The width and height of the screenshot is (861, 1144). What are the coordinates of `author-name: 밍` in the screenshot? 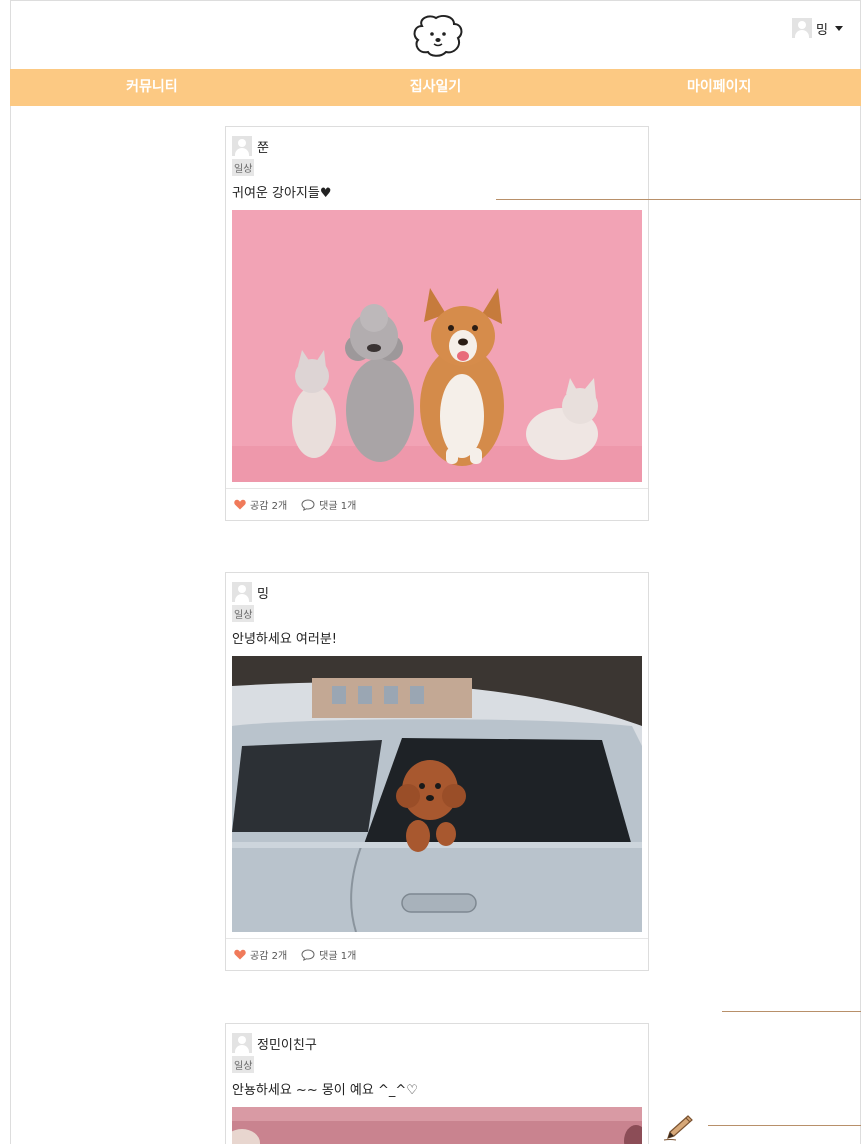 It's located at (263, 592).